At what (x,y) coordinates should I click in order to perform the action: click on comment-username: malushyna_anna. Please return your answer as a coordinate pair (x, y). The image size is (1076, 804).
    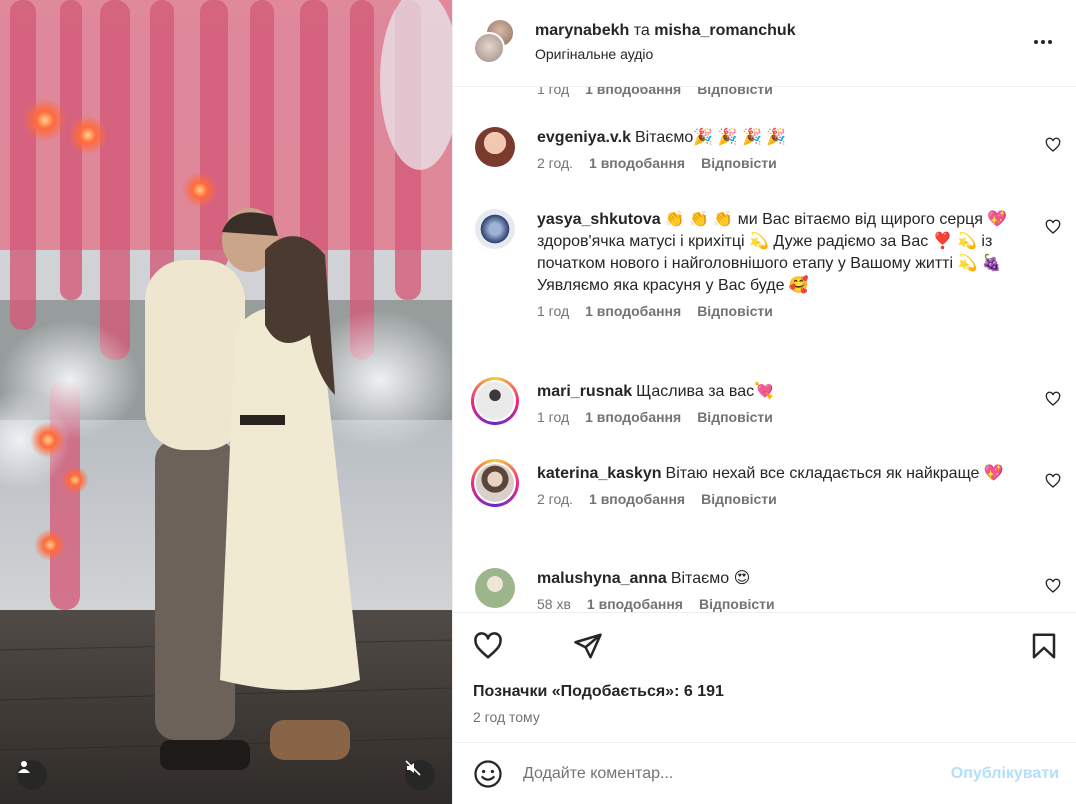
    Looking at the image, I should click on (602, 578).